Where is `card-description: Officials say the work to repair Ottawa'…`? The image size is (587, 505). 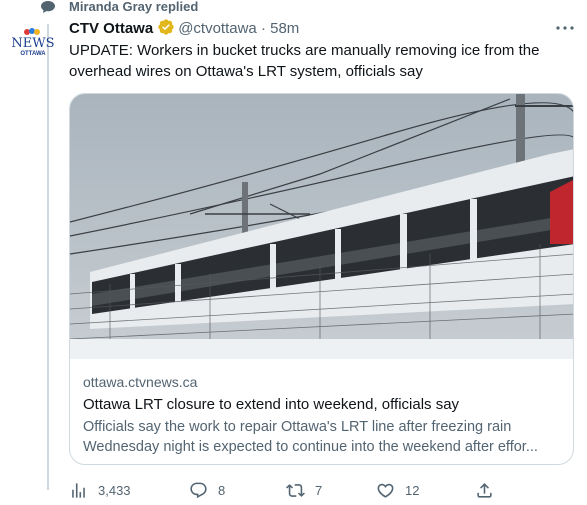 card-description: Officials say the work to repair Ottawa'… is located at coordinates (323, 437).